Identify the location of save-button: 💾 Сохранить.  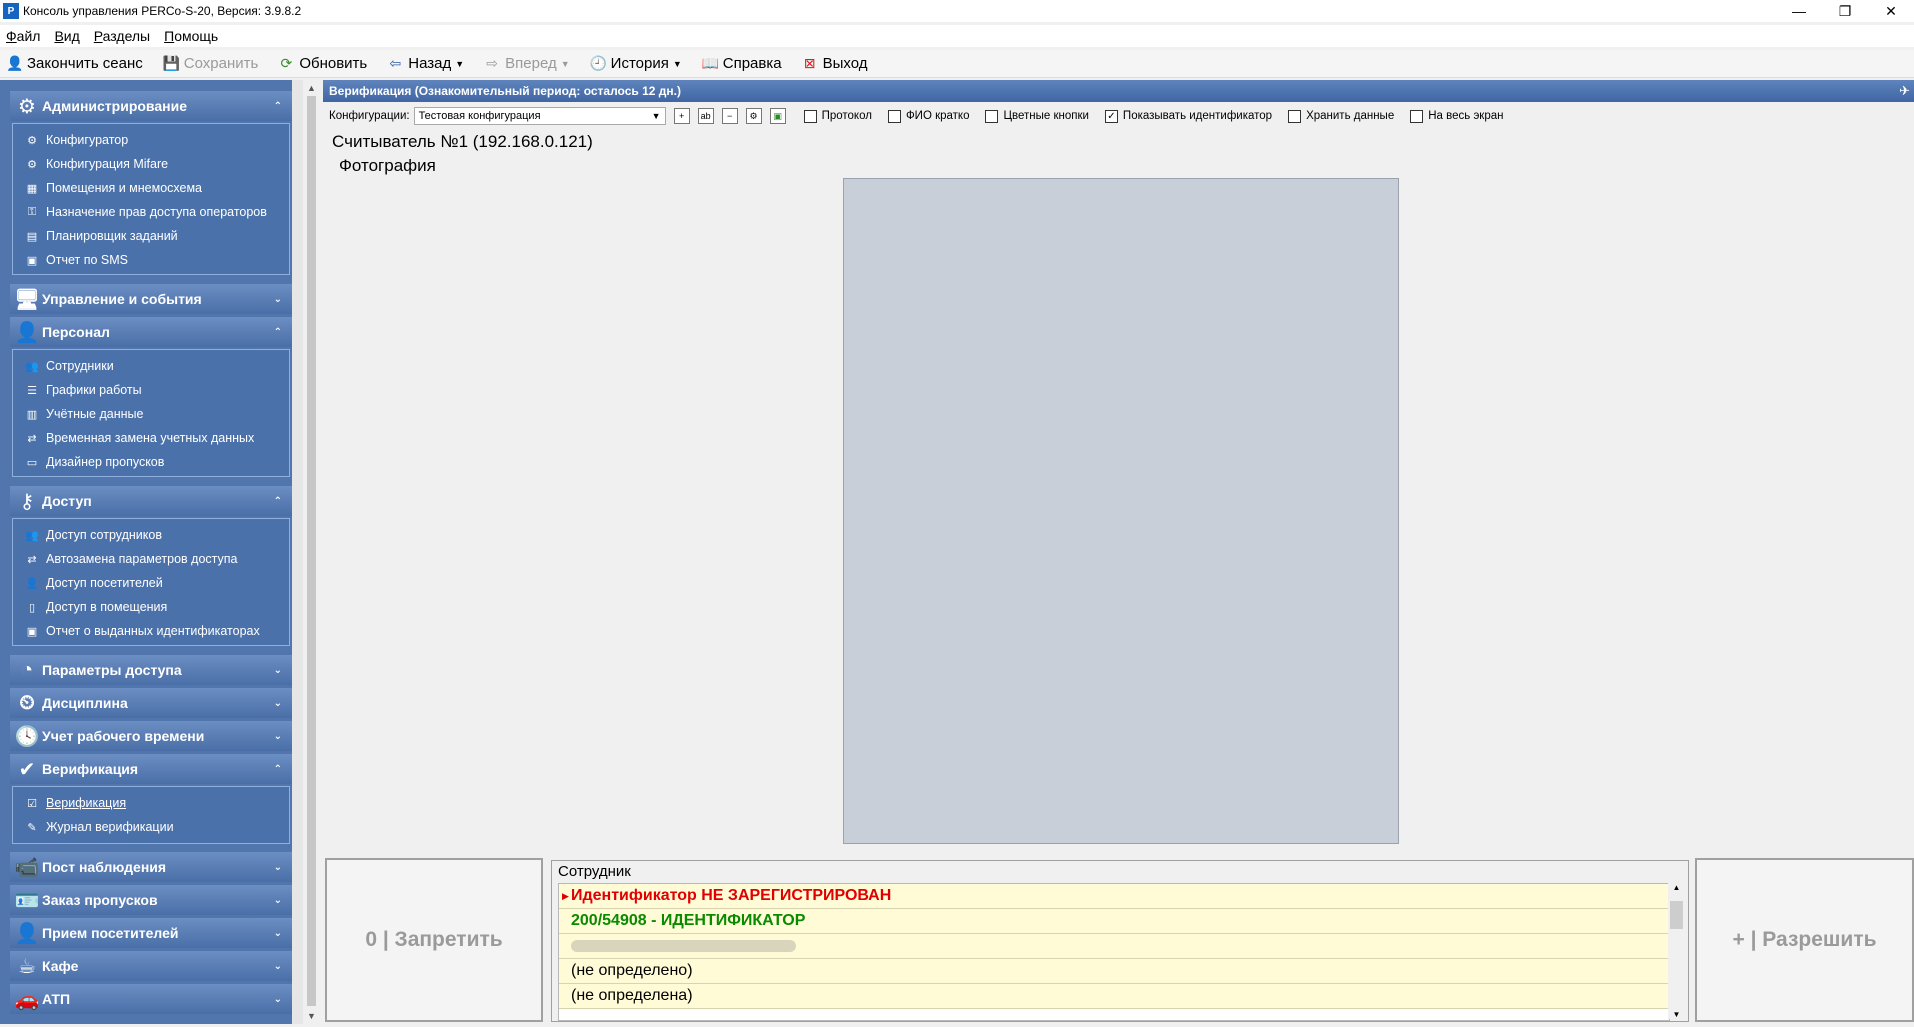
(211, 63).